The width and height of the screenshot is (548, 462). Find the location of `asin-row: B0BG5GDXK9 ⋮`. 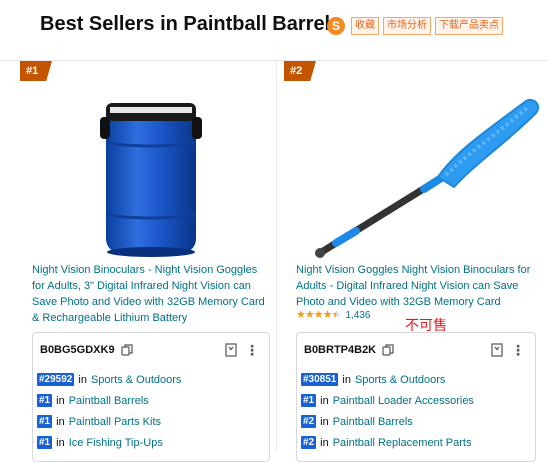

asin-row: B0BG5GDXK9 ⋮ is located at coordinates (151, 350).